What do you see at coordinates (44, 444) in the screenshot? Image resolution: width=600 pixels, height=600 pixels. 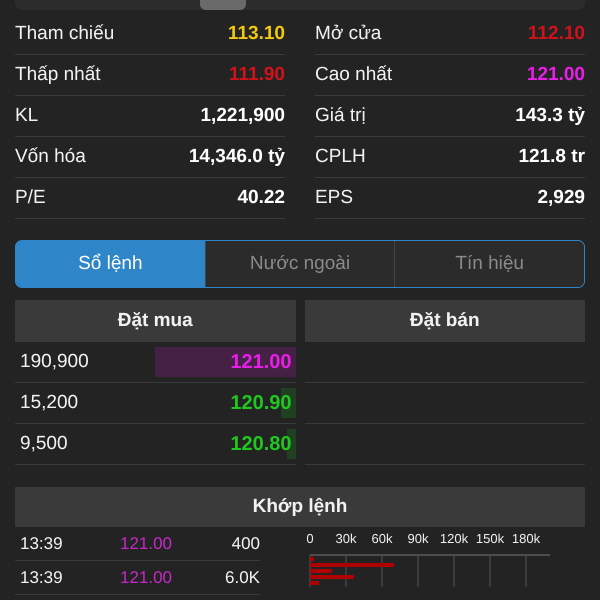 I see `bid-volume: 9,500` at bounding box center [44, 444].